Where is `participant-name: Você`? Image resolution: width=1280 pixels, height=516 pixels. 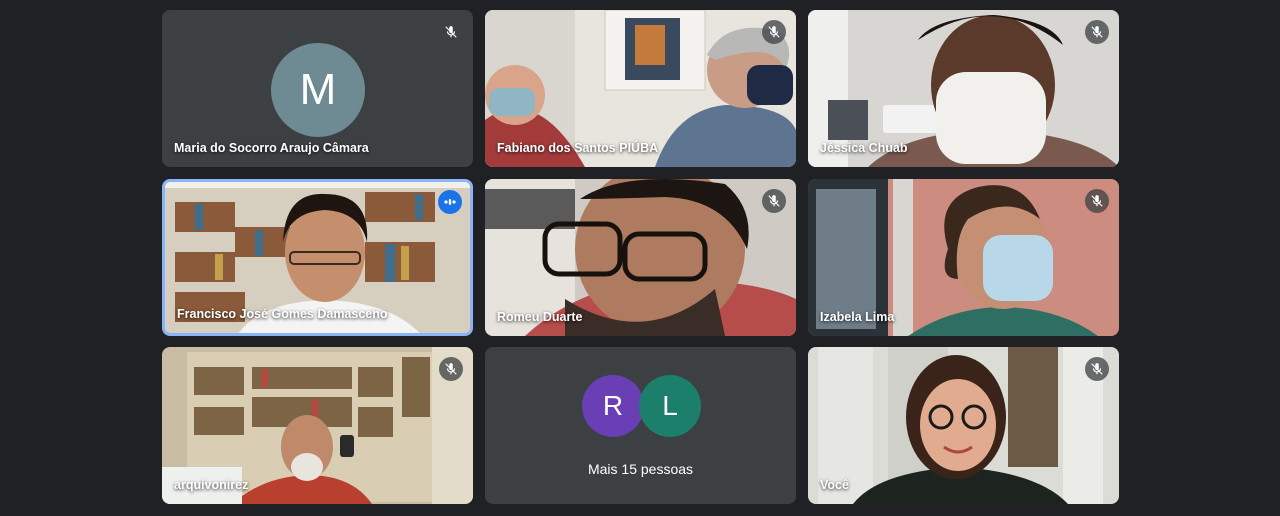 participant-name: Você is located at coordinates (834, 485).